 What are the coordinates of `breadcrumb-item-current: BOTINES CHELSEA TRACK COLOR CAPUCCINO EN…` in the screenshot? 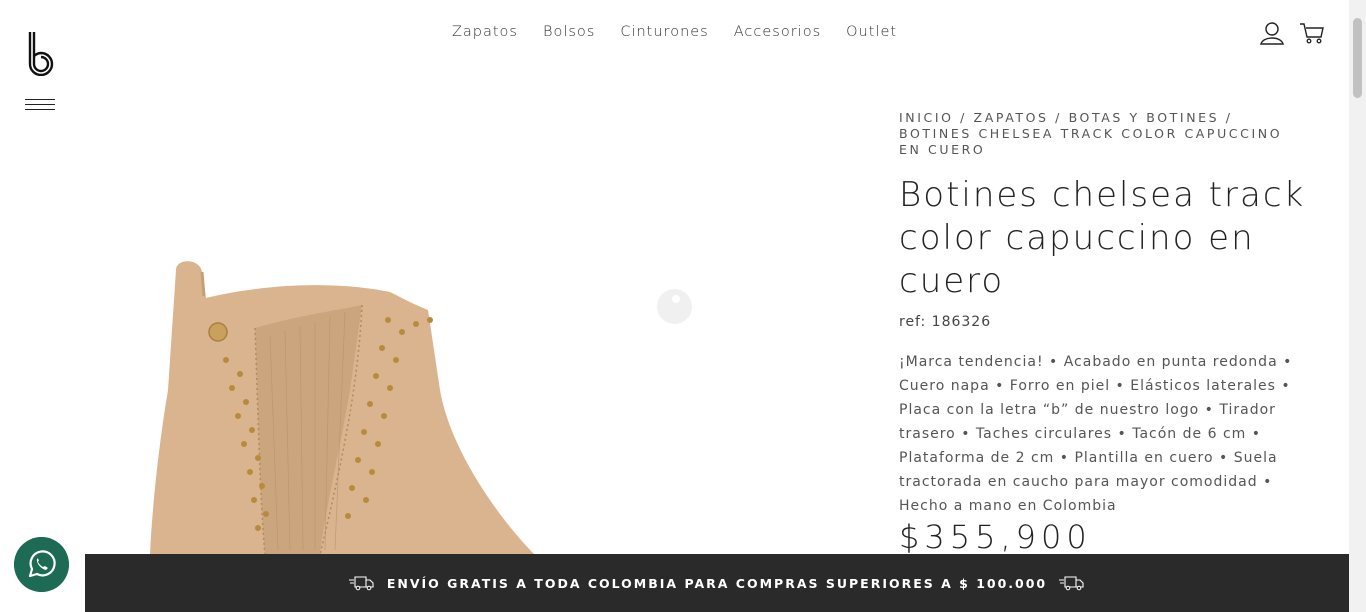 It's located at (1091, 141).